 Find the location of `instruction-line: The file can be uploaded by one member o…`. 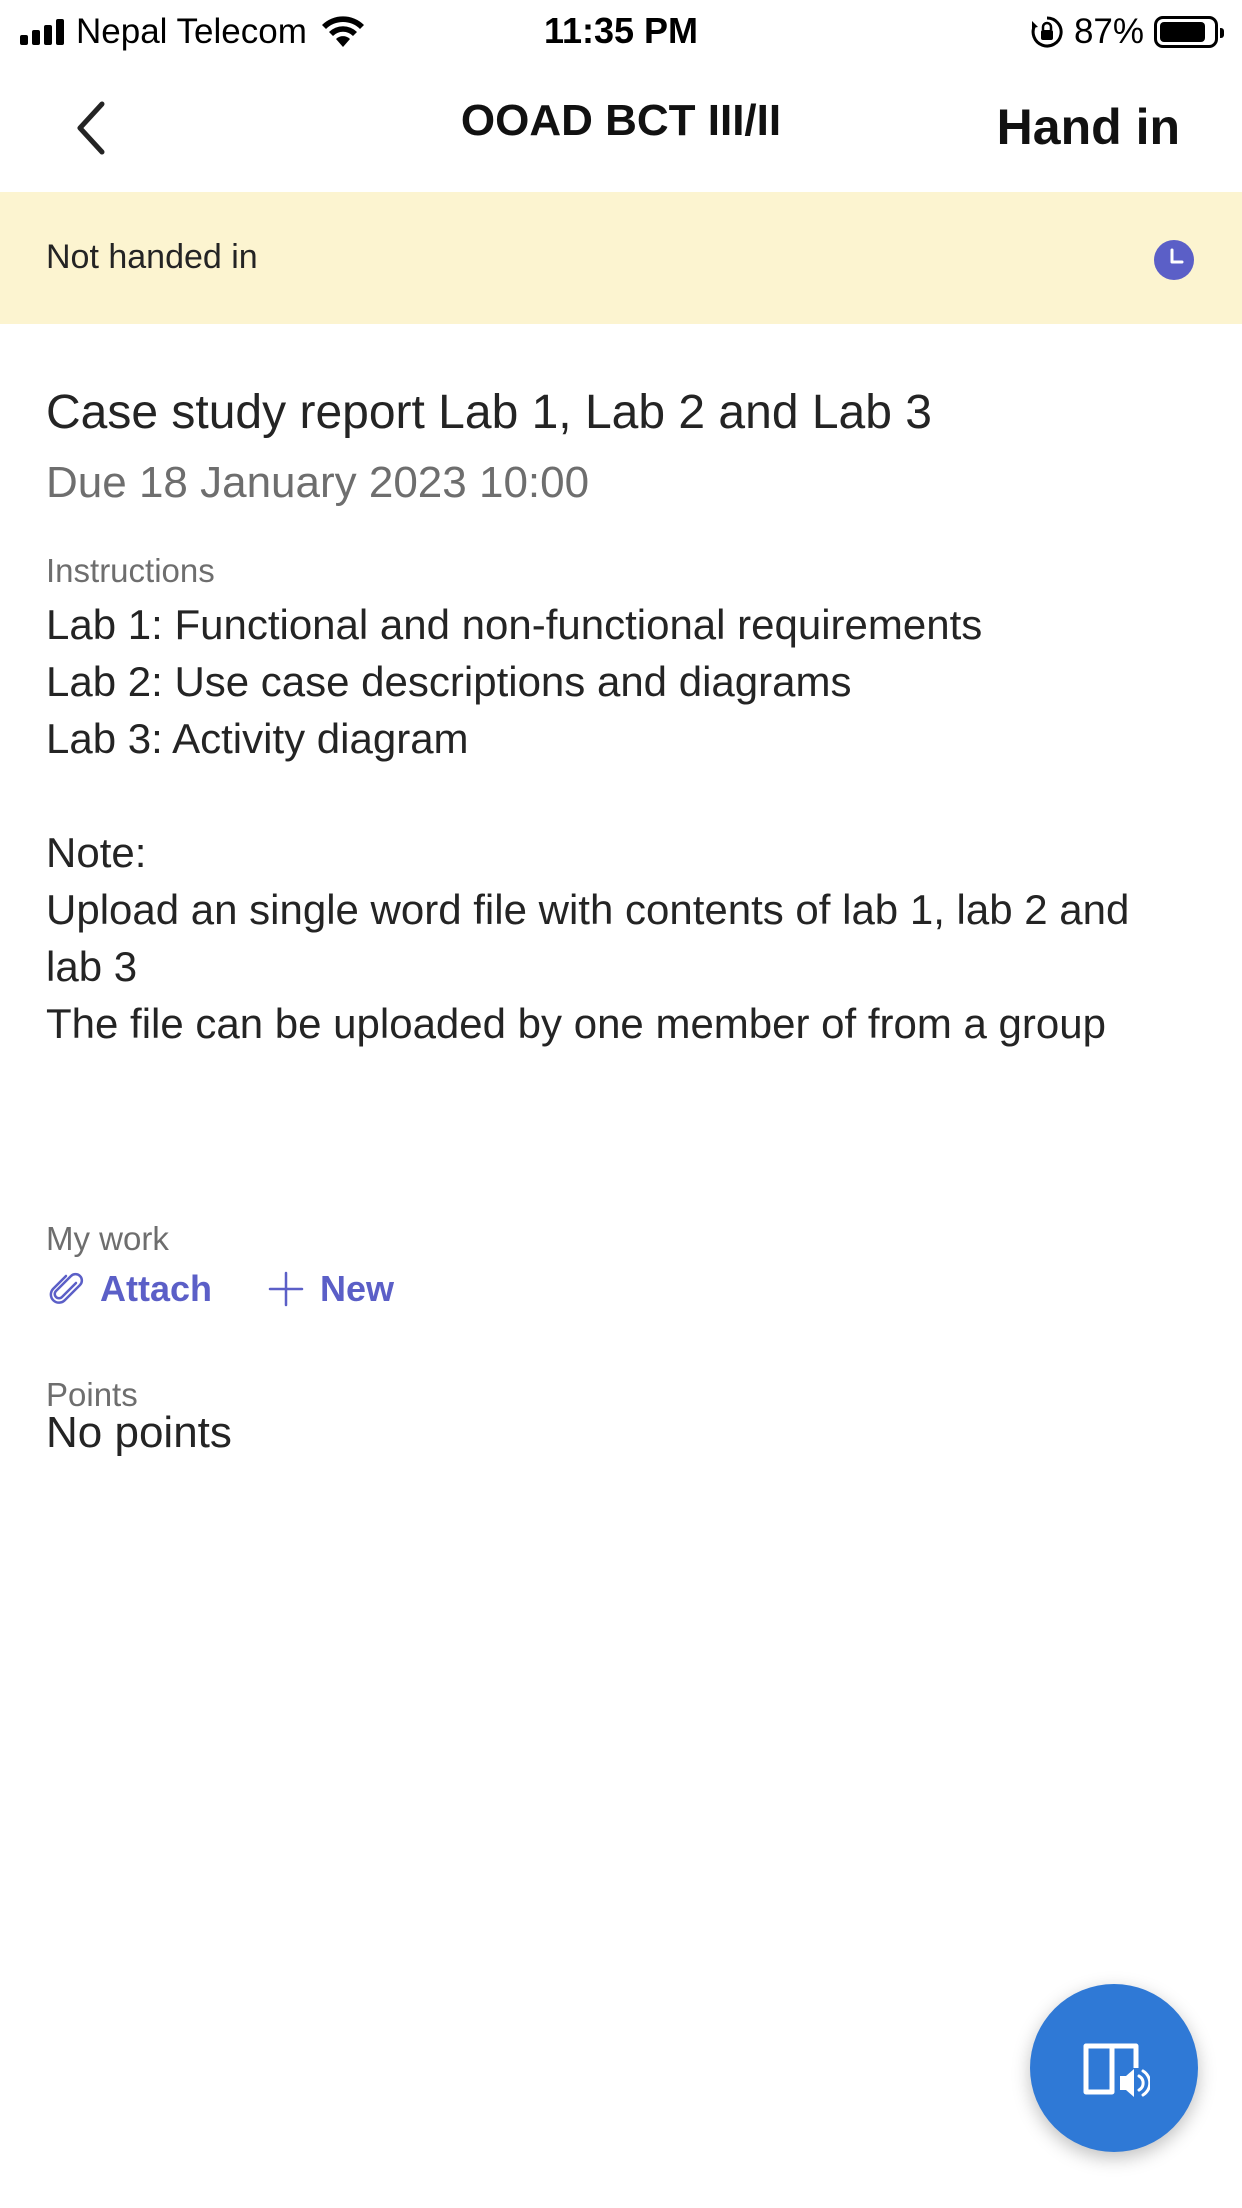

instruction-line: The file can be uploaded by one member o… is located at coordinates (576, 1023).